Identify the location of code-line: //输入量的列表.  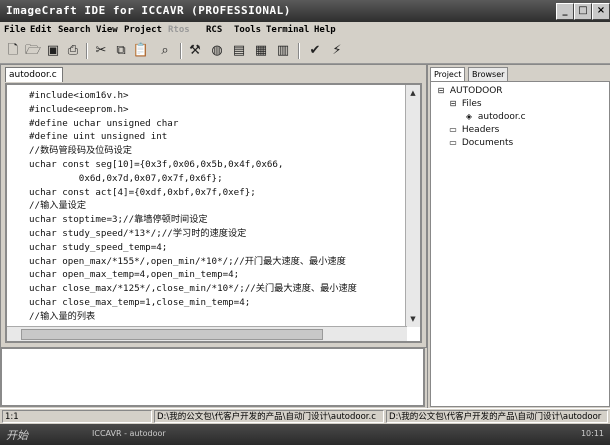
(215, 317).